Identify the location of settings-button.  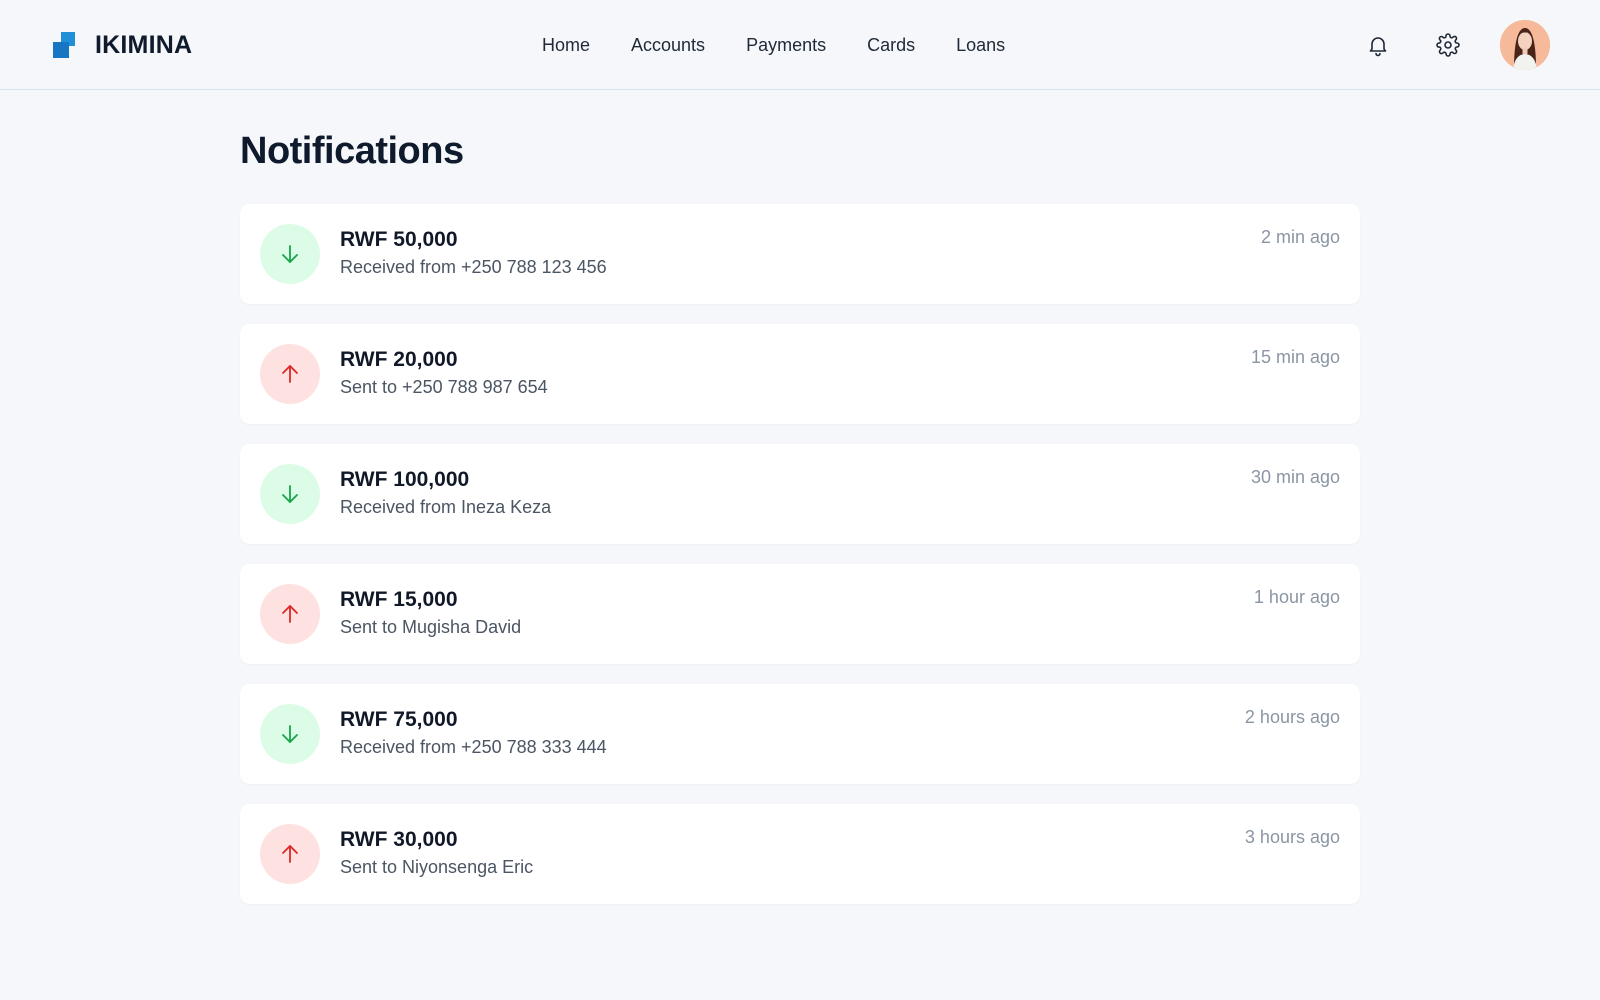
(1448, 45).